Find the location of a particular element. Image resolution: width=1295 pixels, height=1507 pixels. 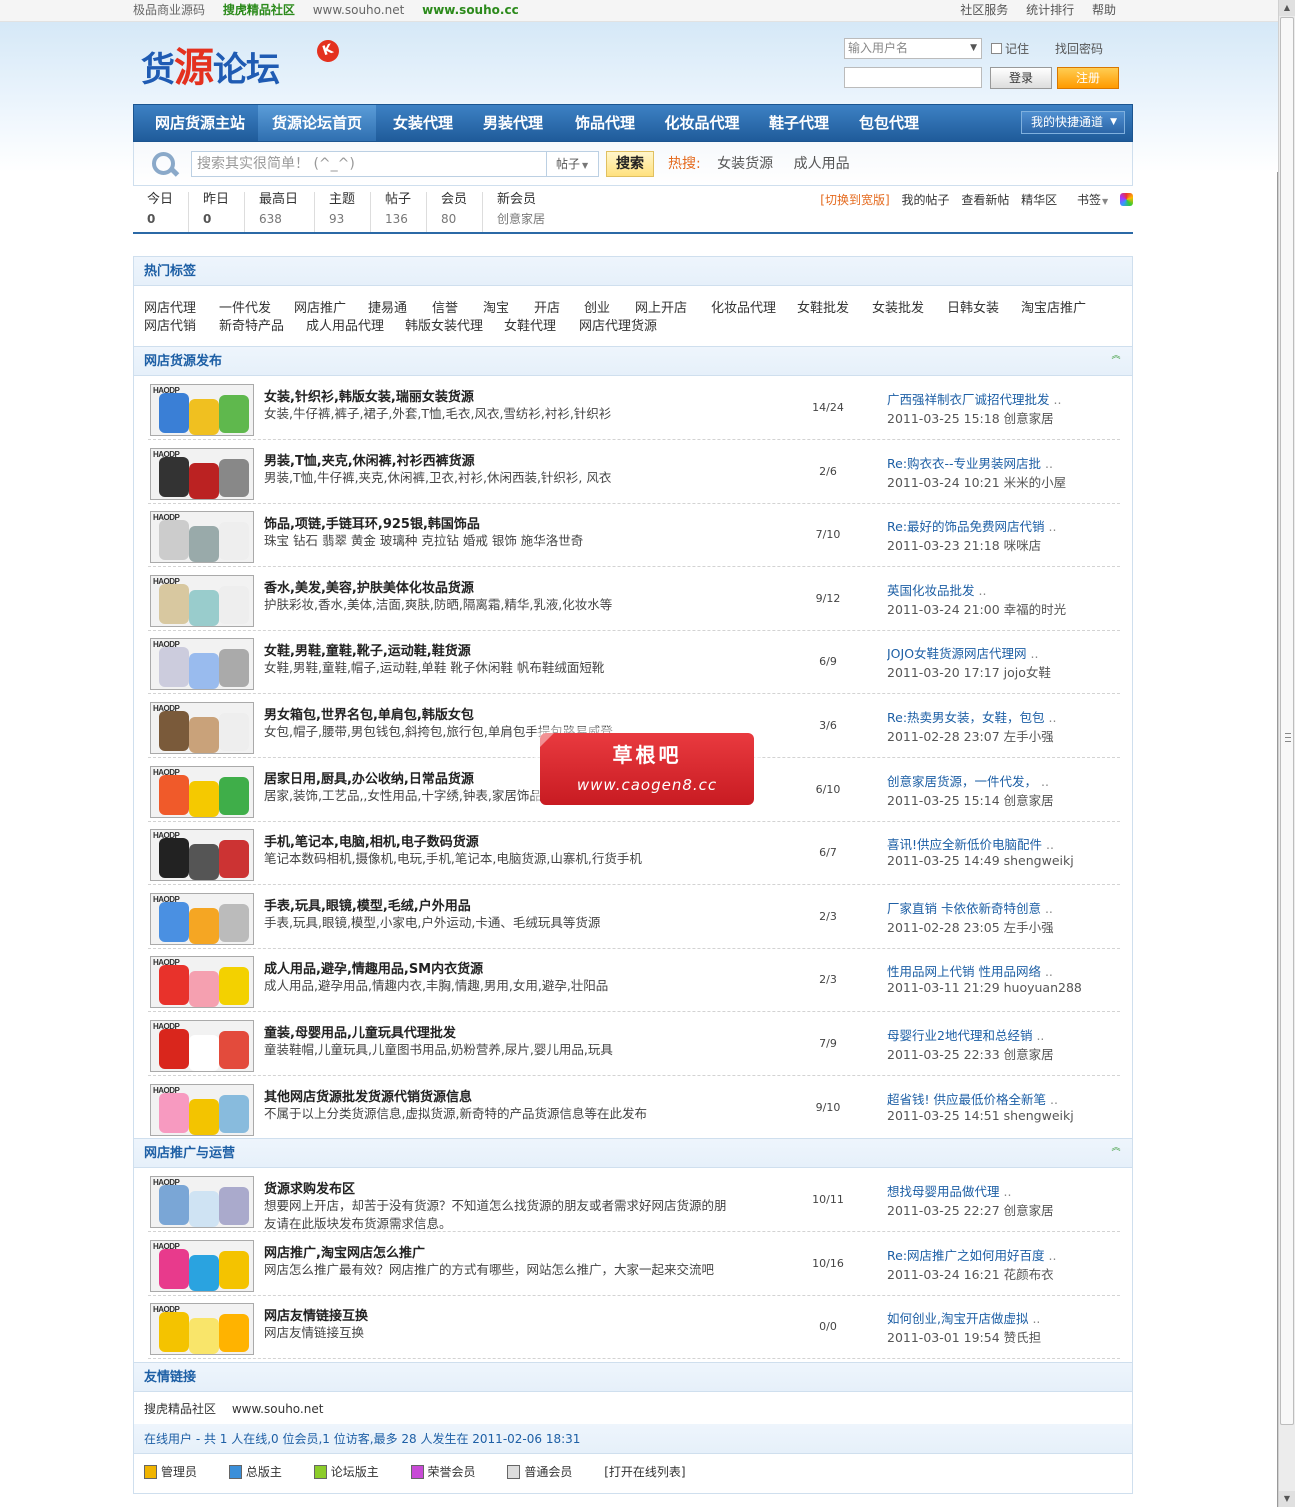

last-post-title: 如何创业,淘宝开店做虚拟 .. is located at coordinates (977, 1317).